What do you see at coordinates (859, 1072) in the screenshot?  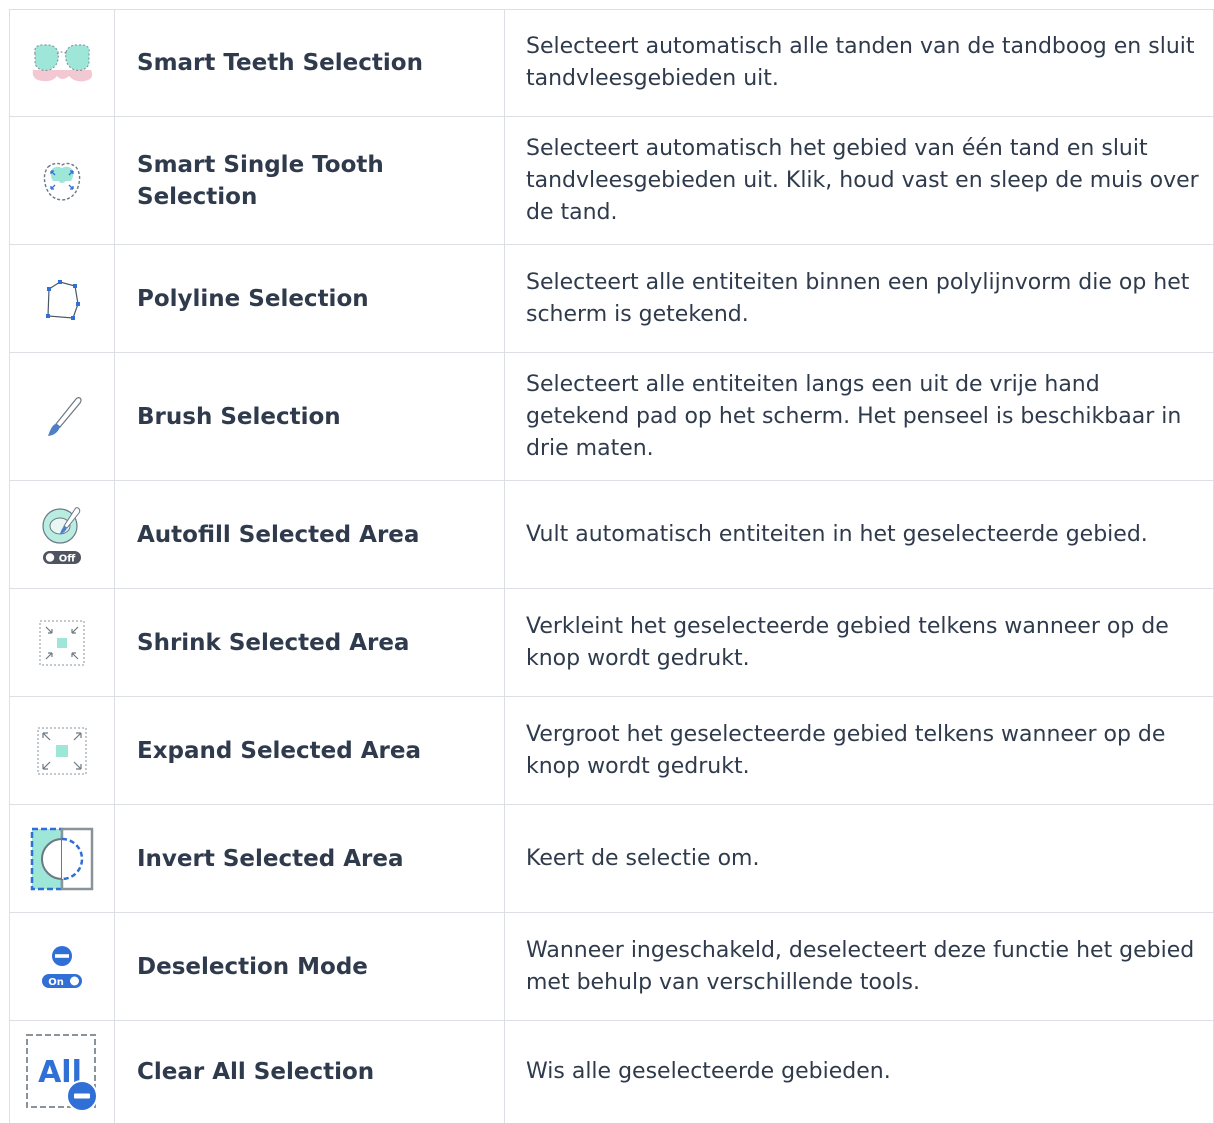 I see `tool-description: Wis alle geselecteerde gebieden.` at bounding box center [859, 1072].